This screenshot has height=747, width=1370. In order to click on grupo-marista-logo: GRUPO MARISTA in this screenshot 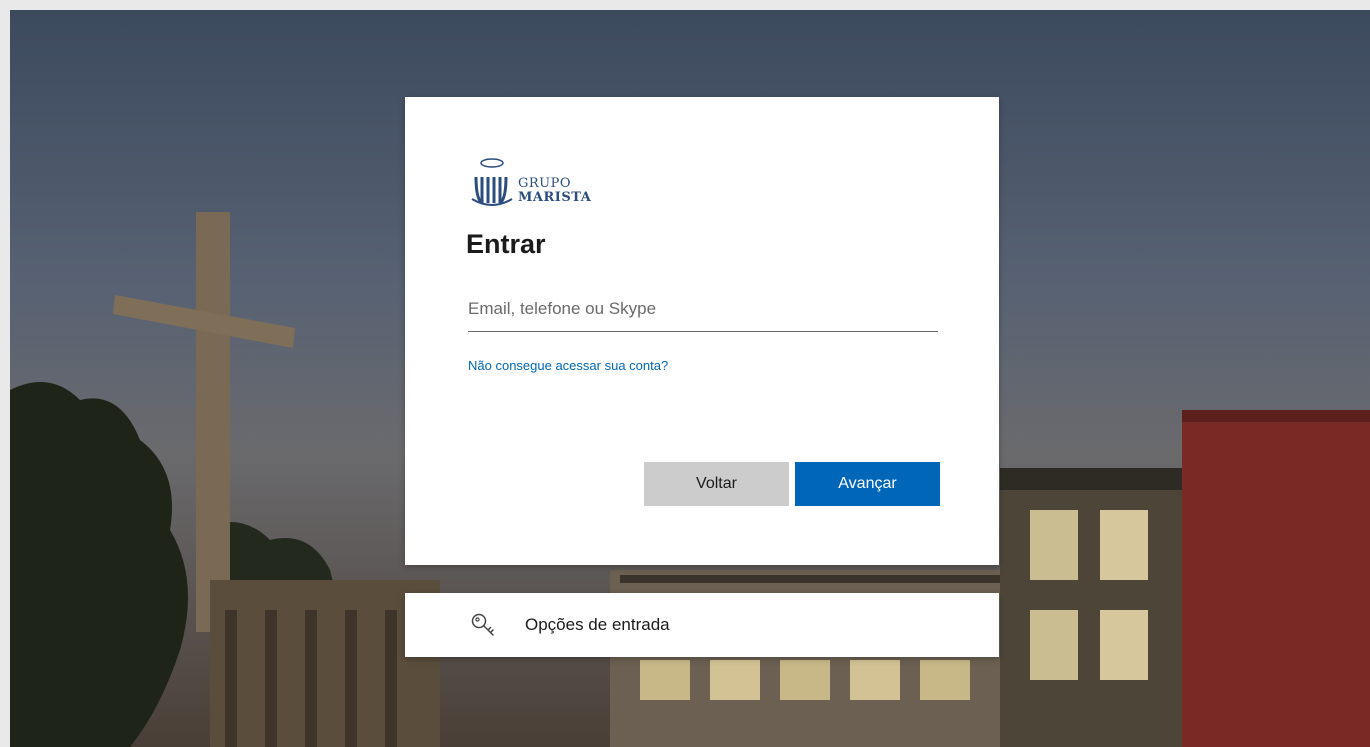, I will do `click(529, 182)`.